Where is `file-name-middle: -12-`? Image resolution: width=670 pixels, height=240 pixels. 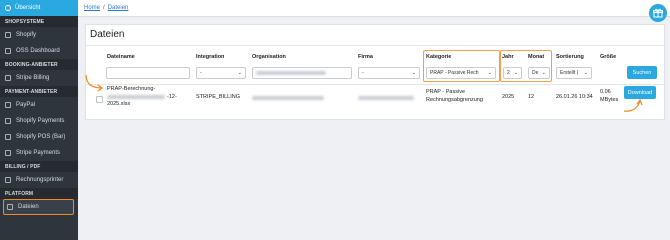 file-name-middle: -12- is located at coordinates (150, 98).